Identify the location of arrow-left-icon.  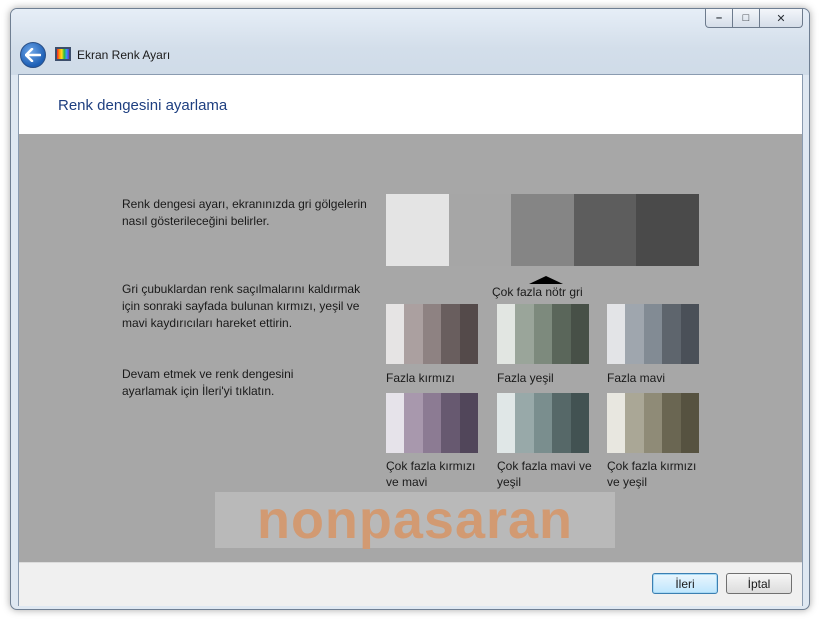
(33, 55).